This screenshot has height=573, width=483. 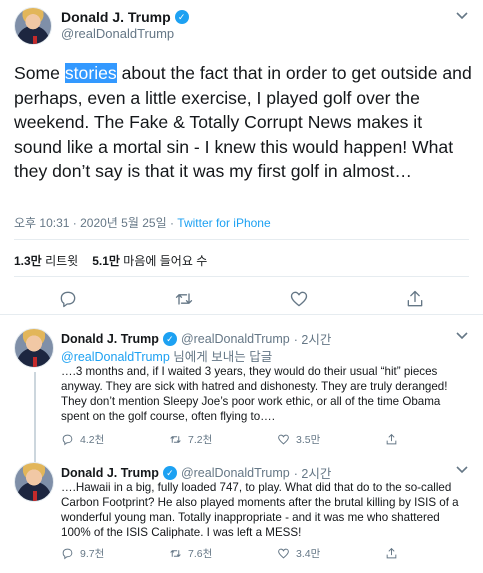 What do you see at coordinates (241, 299) in the screenshot?
I see `tweet-actions` at bounding box center [241, 299].